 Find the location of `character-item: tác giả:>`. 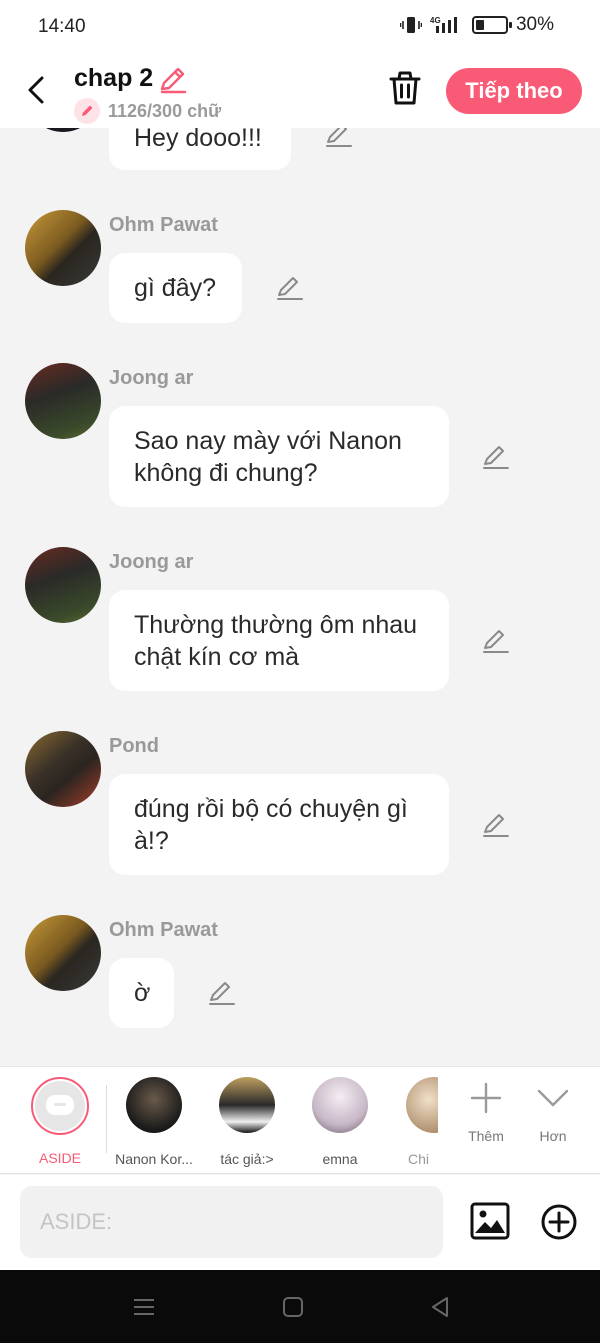

character-item: tác giả:> is located at coordinates (247, 1122).